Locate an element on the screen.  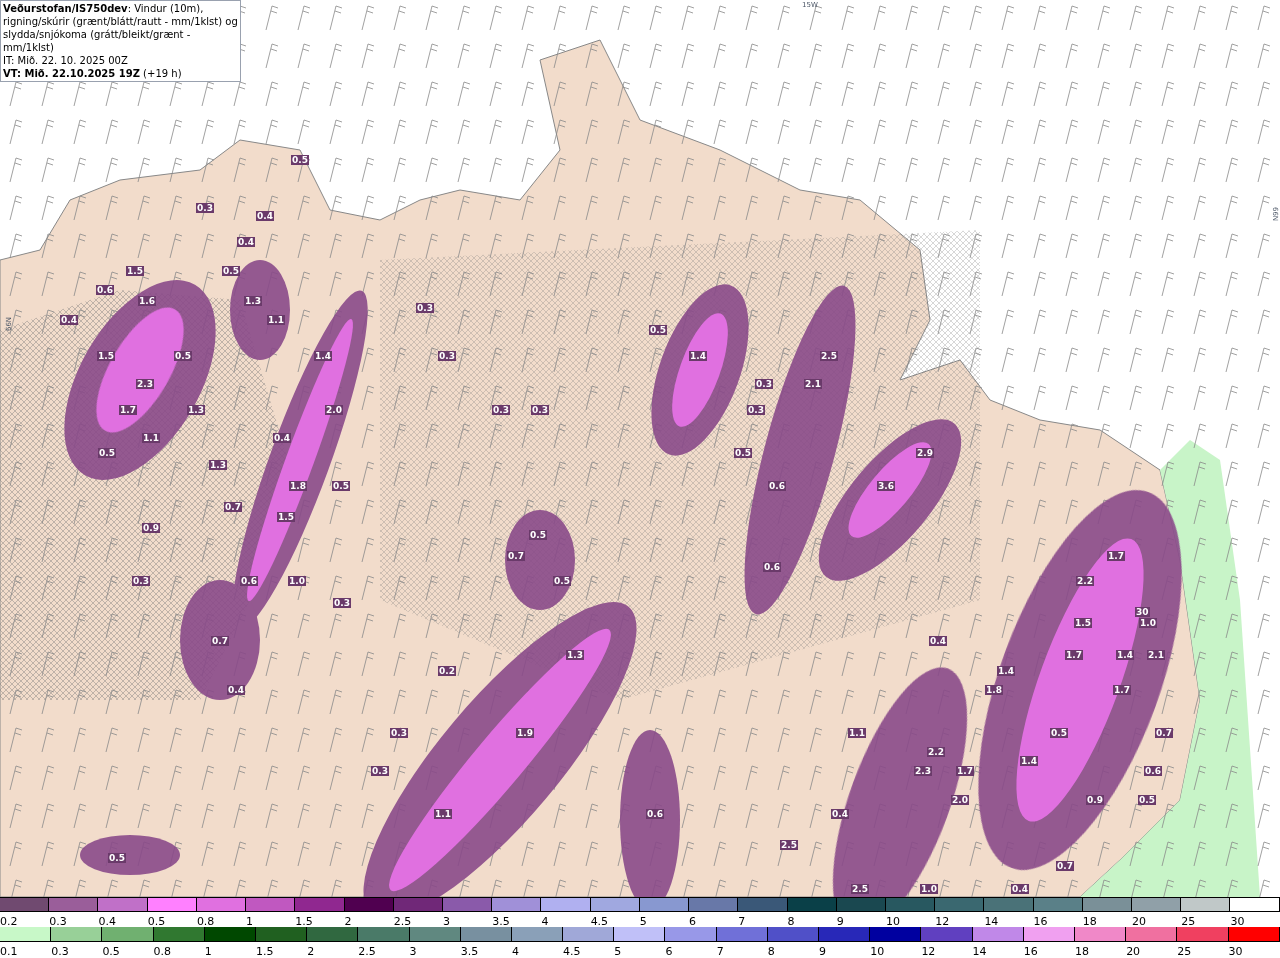
legend-label: 0.4 is located at coordinates (107, 921).